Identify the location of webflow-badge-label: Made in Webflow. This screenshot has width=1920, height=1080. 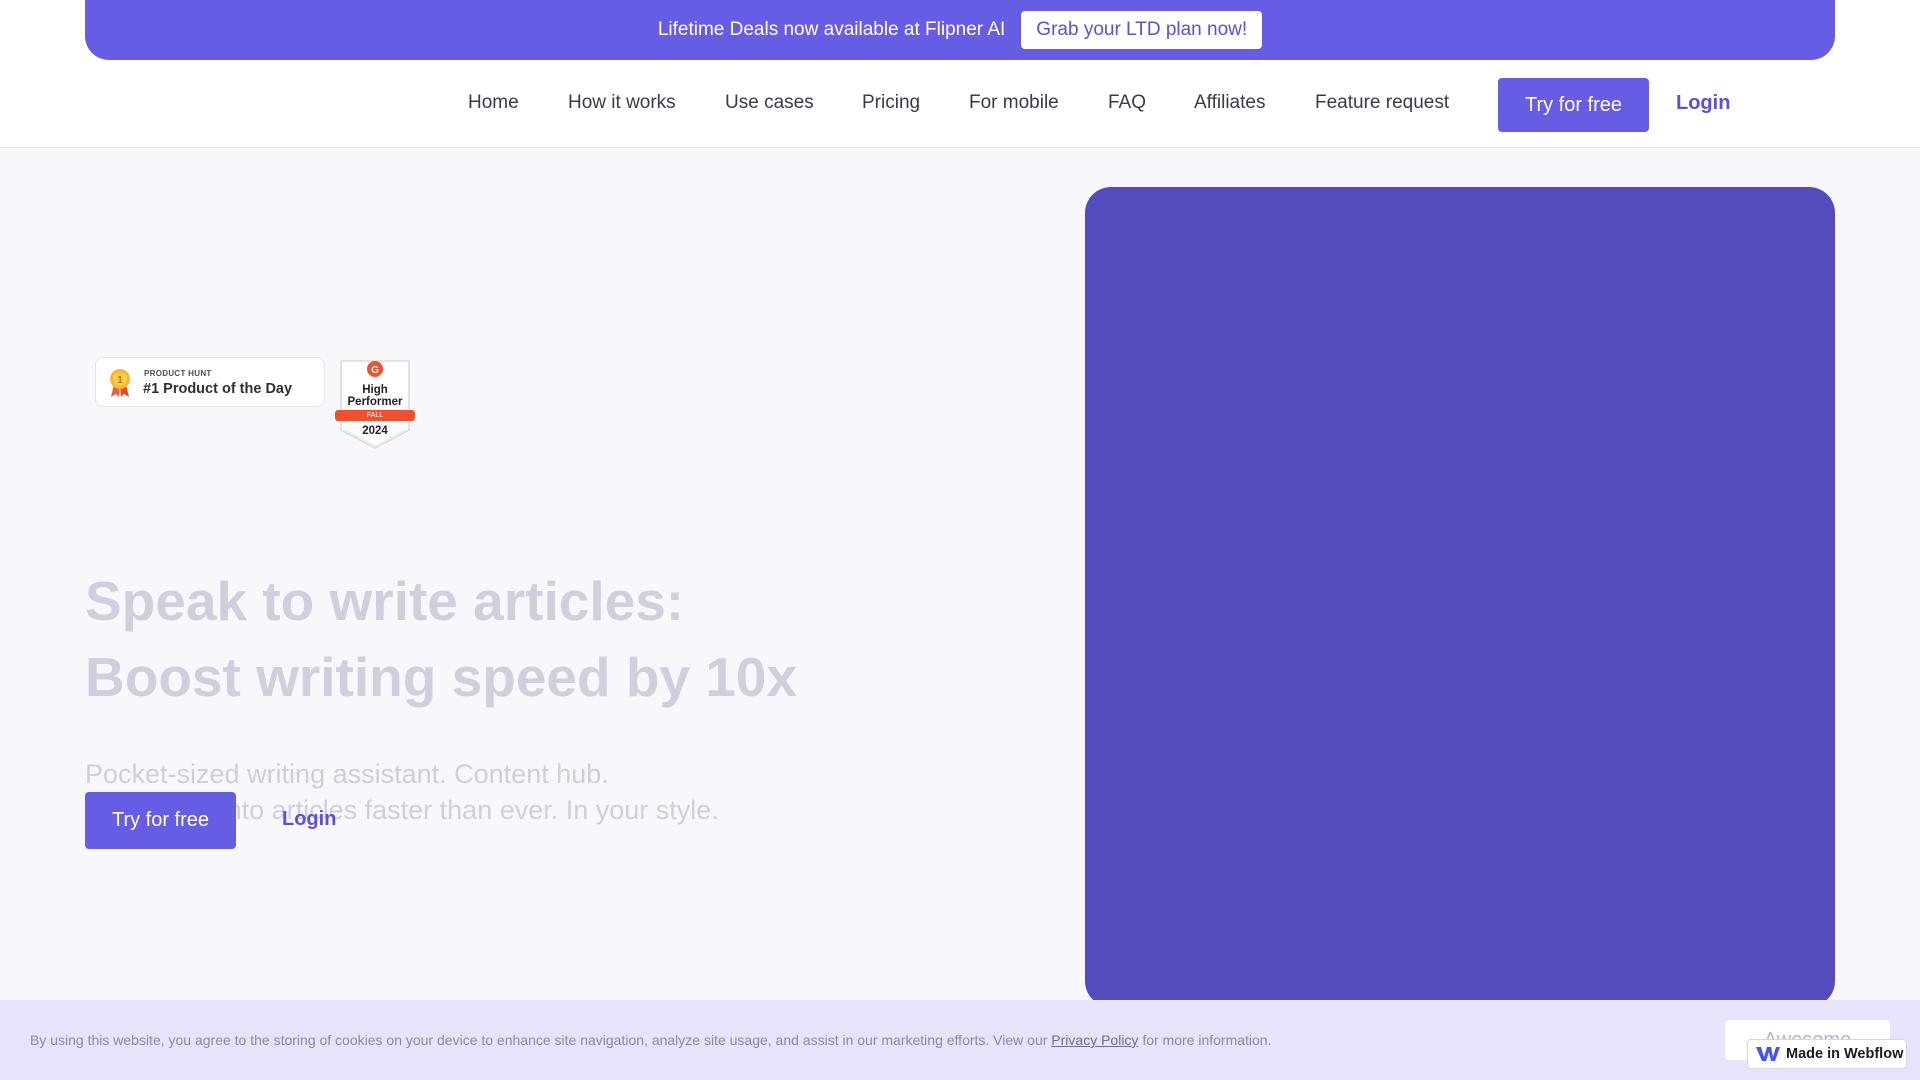
(1845, 1054).